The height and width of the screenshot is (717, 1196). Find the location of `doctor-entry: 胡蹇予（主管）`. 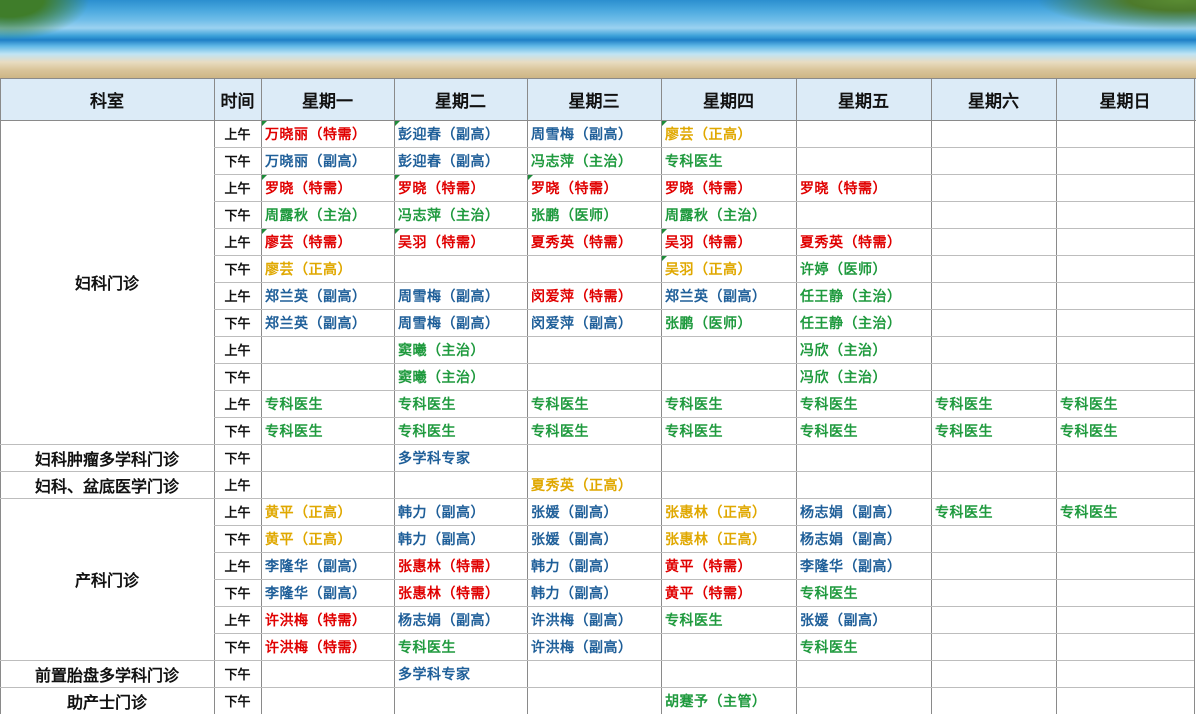

doctor-entry: 胡蹇予（主管） is located at coordinates (728, 700).